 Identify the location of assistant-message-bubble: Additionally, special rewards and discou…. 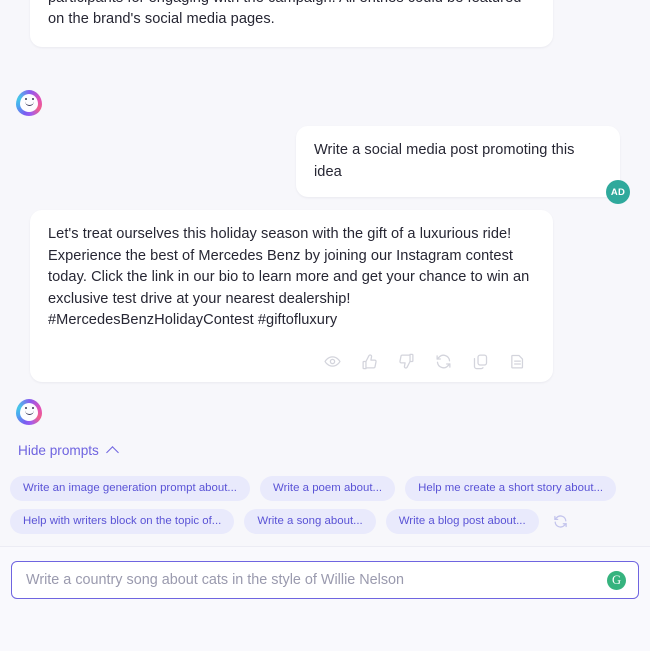
(291, 23).